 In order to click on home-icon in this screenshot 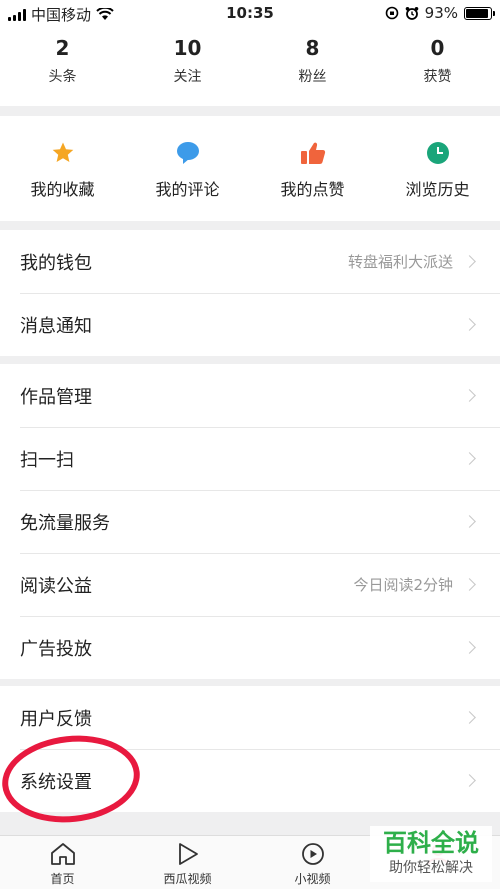, I will do `click(62, 854)`.